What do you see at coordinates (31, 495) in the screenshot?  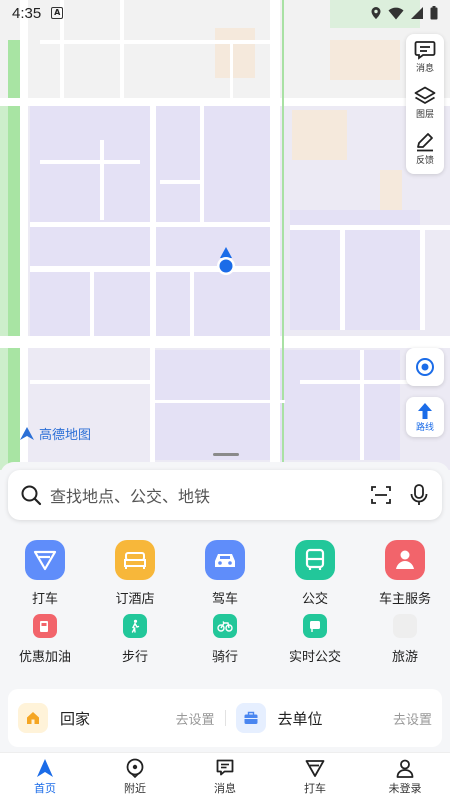 I see `search-icon` at bounding box center [31, 495].